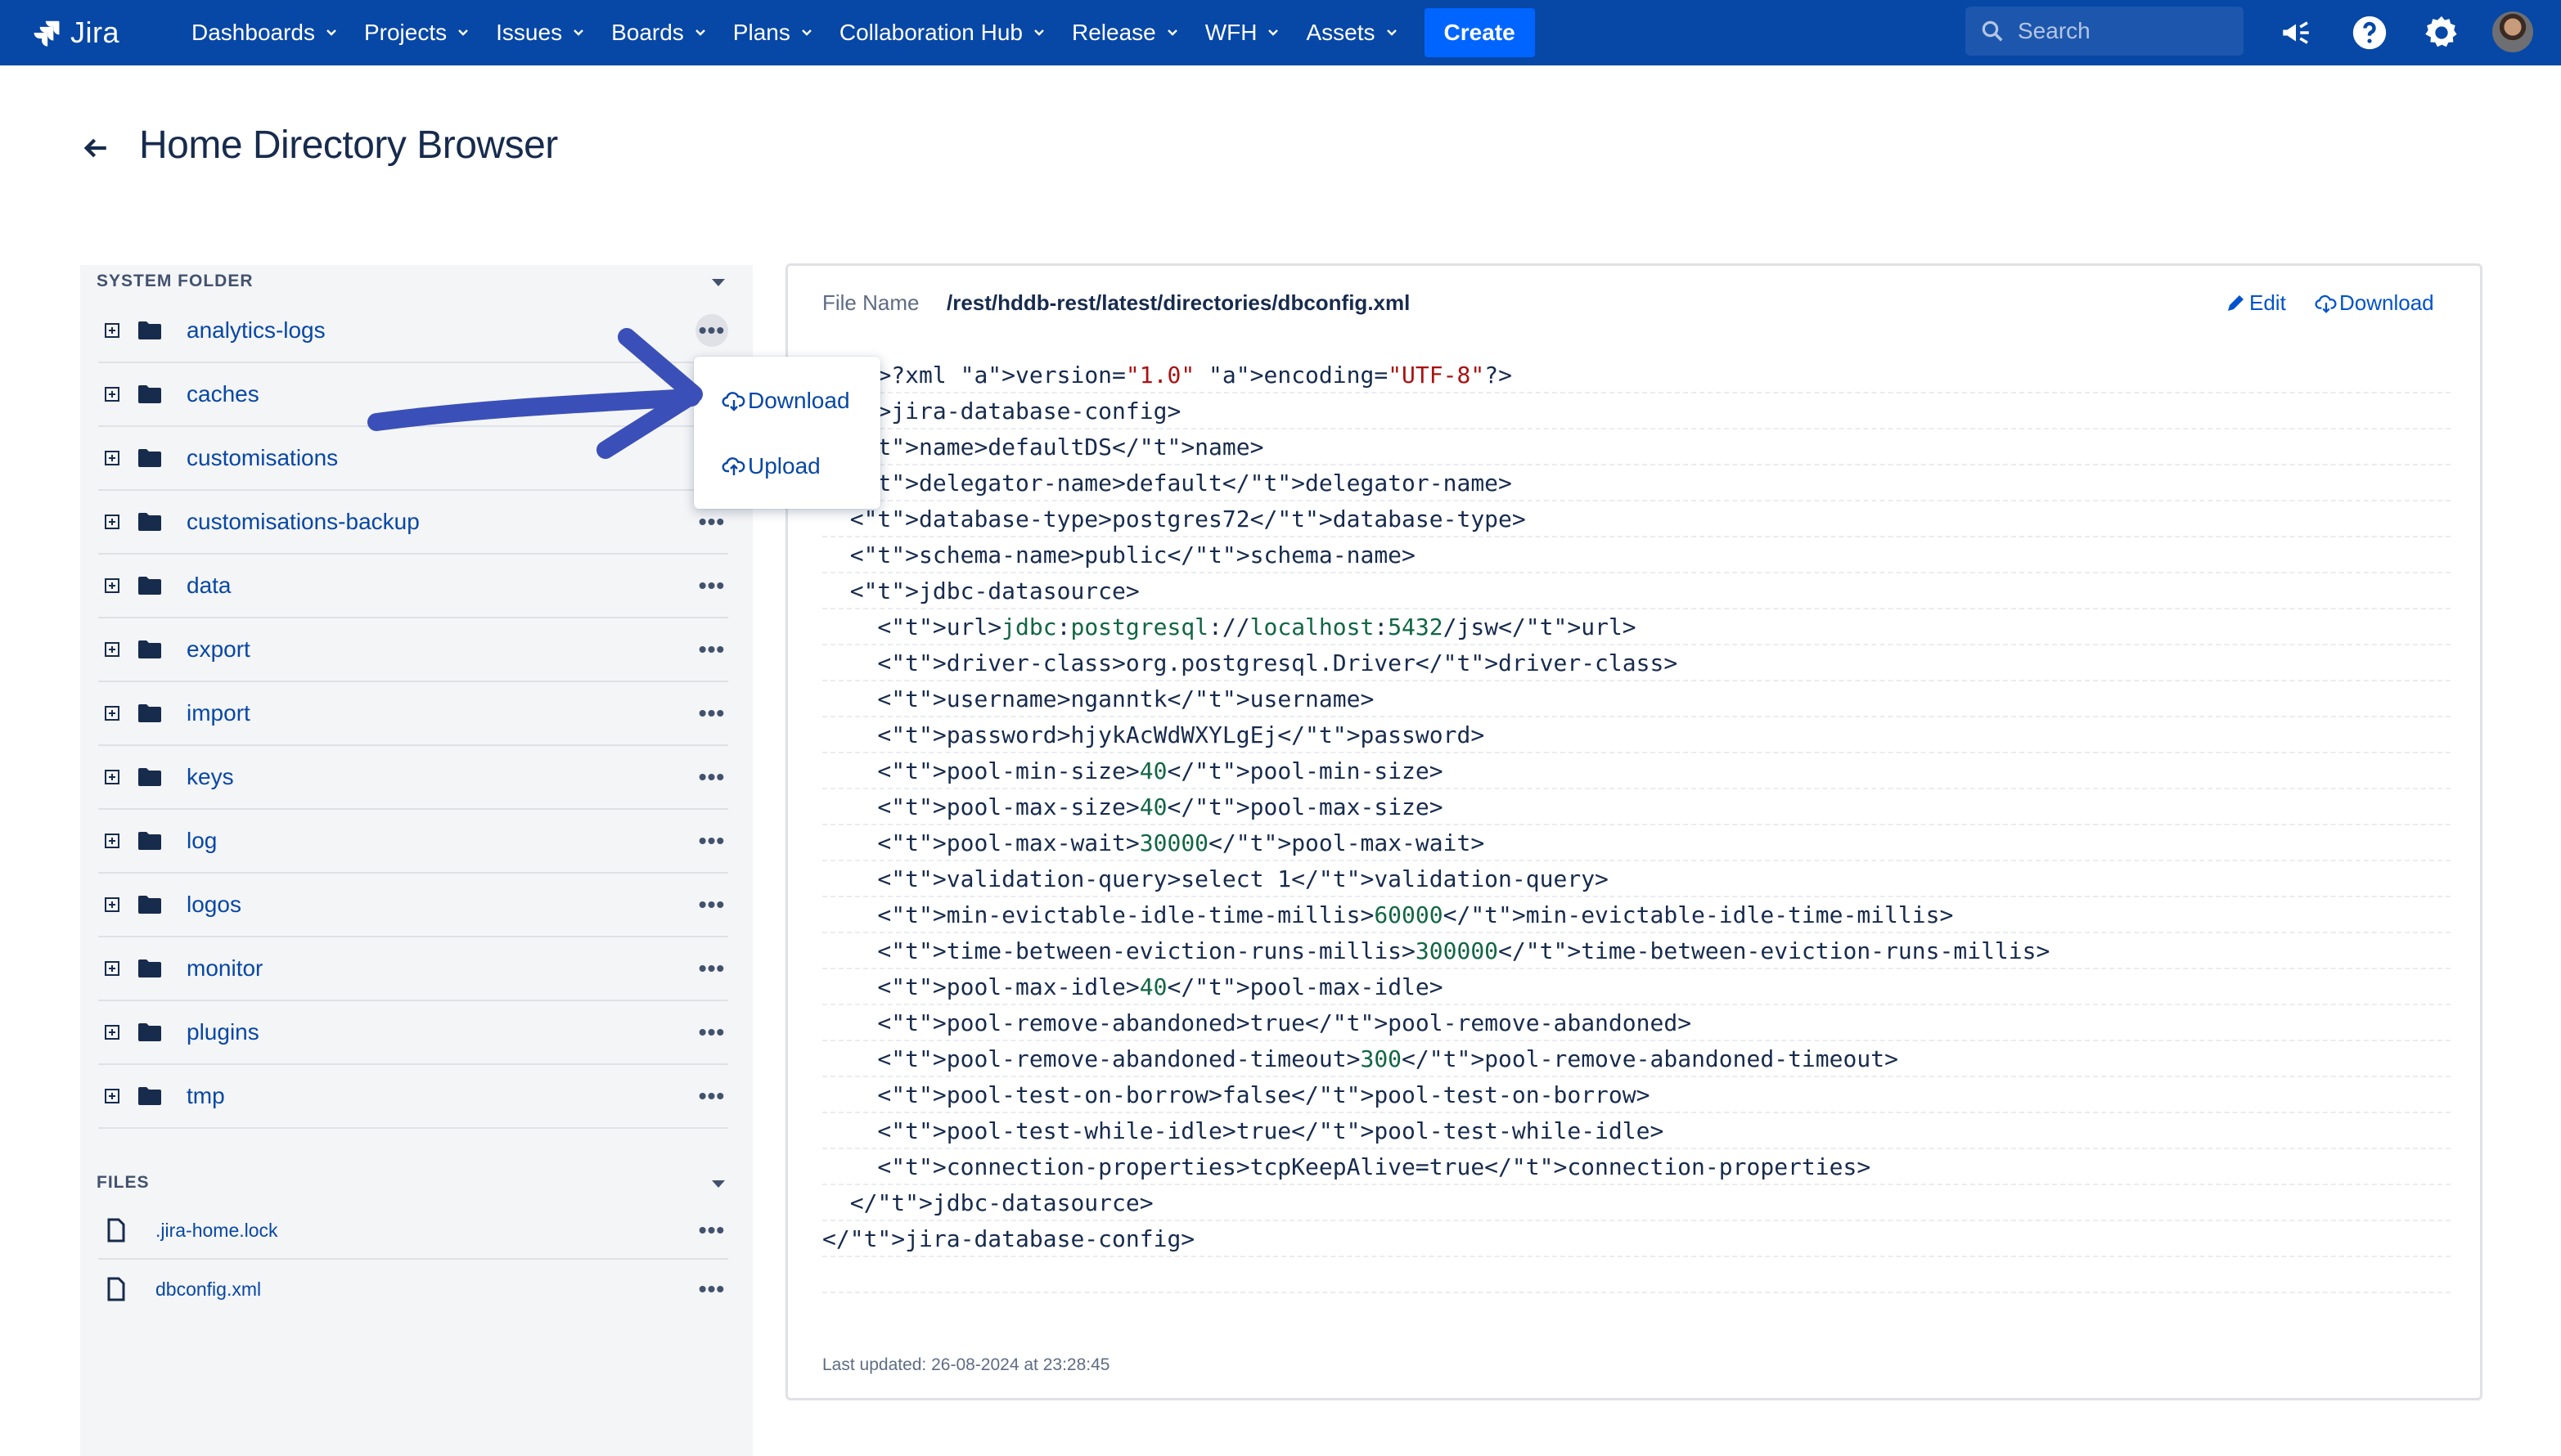 This screenshot has width=2561, height=1456. What do you see at coordinates (413, 778) in the screenshot?
I see `folder-item: keys •••` at bounding box center [413, 778].